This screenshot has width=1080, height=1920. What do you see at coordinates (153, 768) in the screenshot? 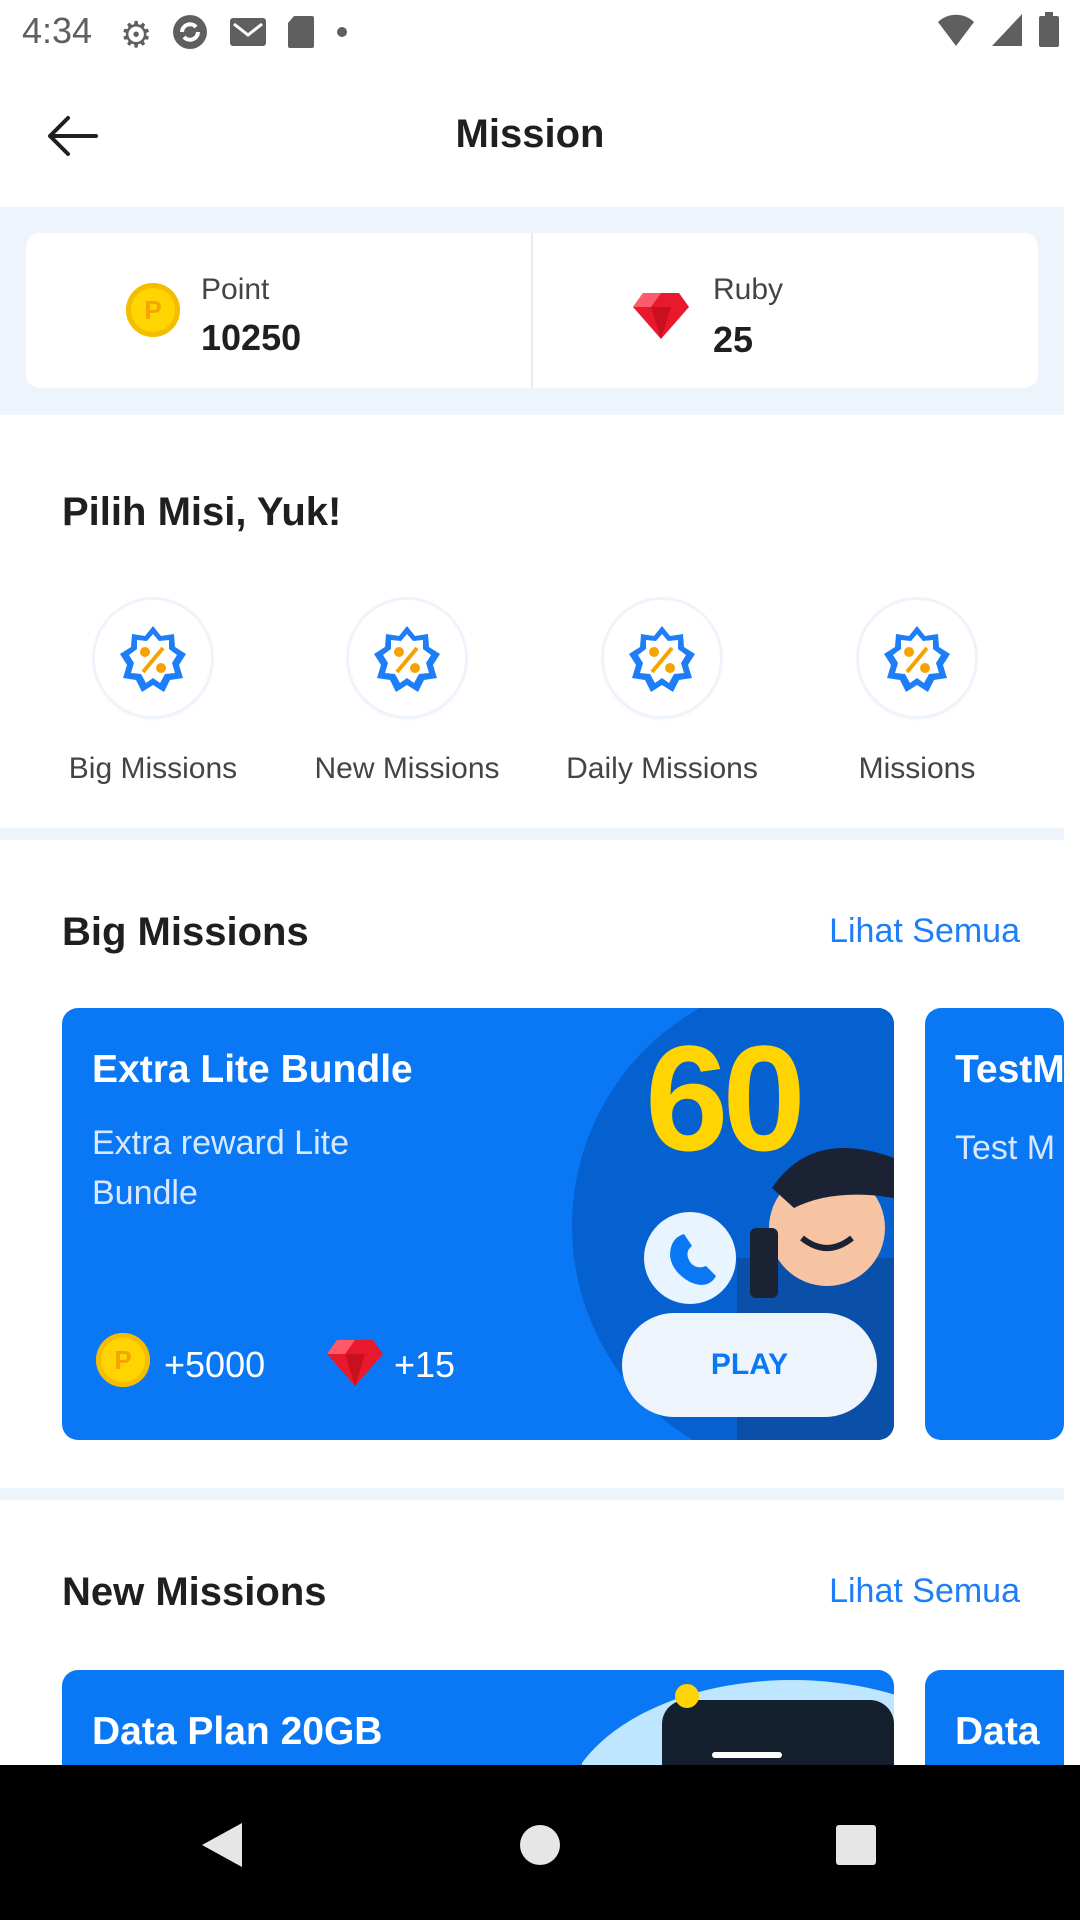
I see `category-label: Big Missions` at bounding box center [153, 768].